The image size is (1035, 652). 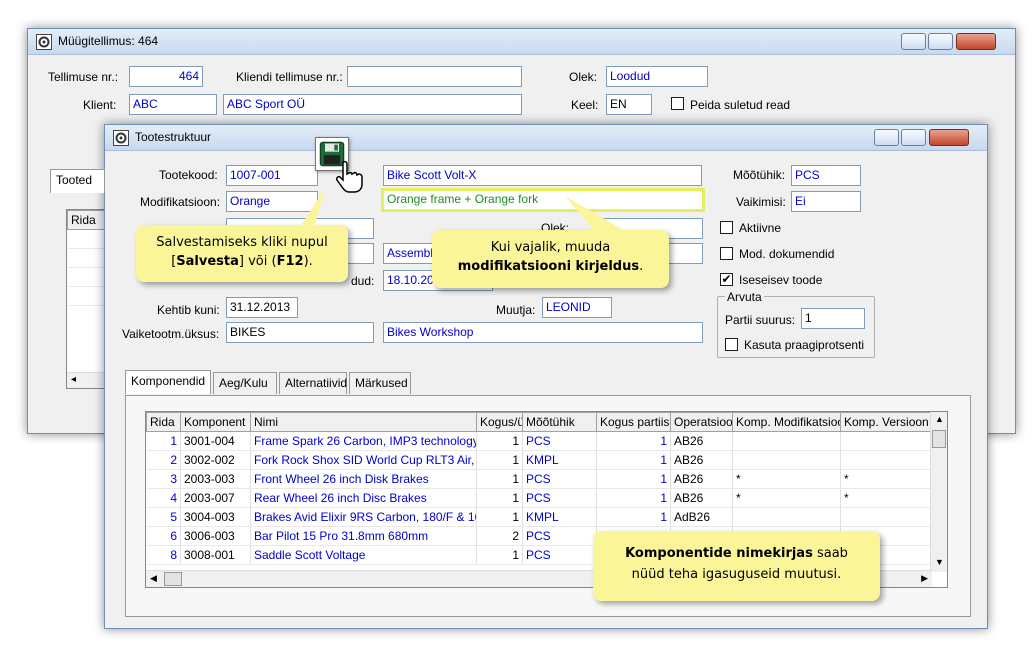 I want to click on column-header: Operatsioo, so click(x=701, y=422).